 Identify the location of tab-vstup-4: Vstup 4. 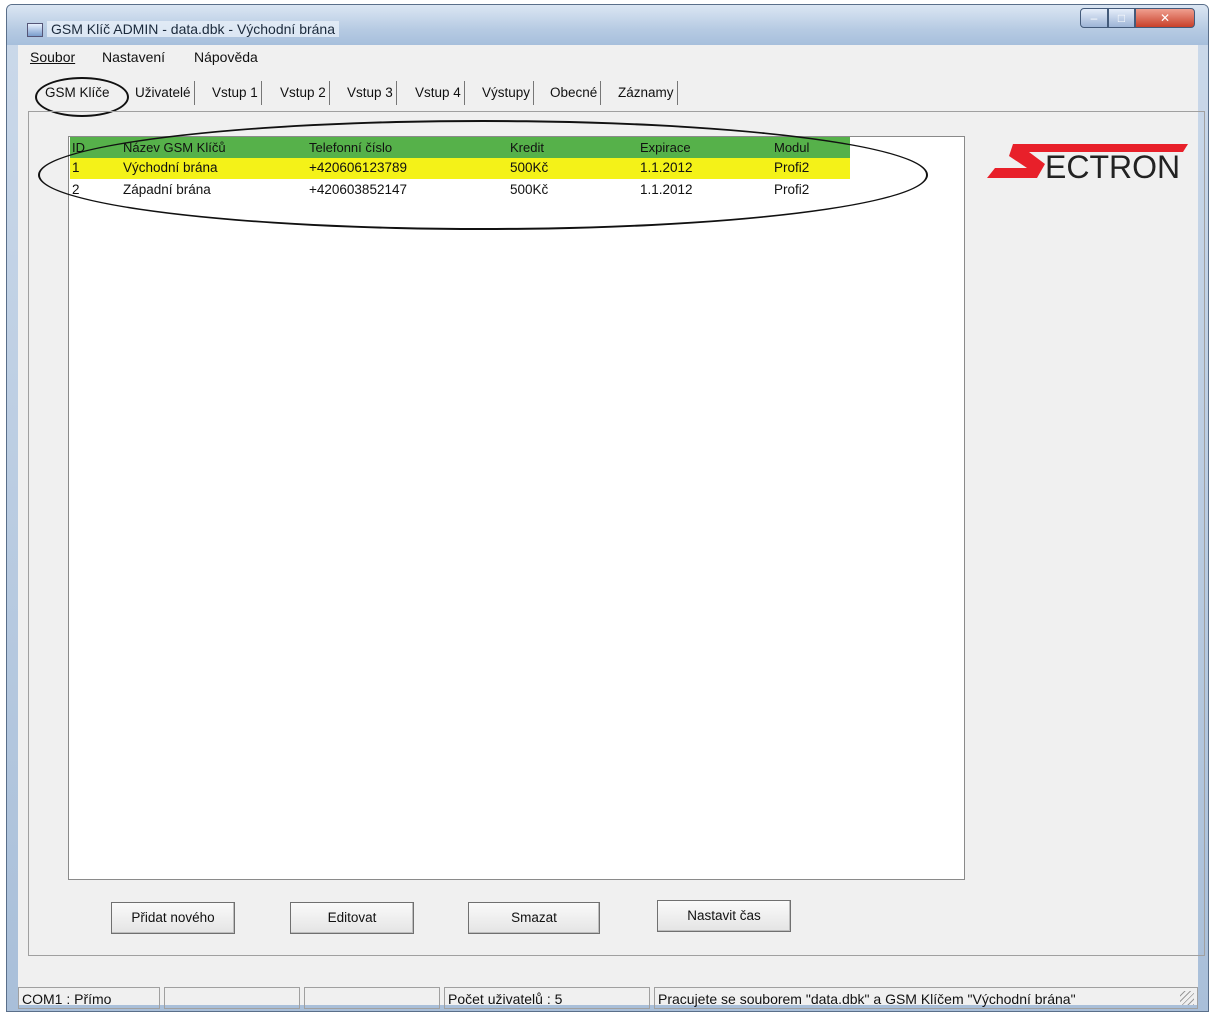
(440, 93).